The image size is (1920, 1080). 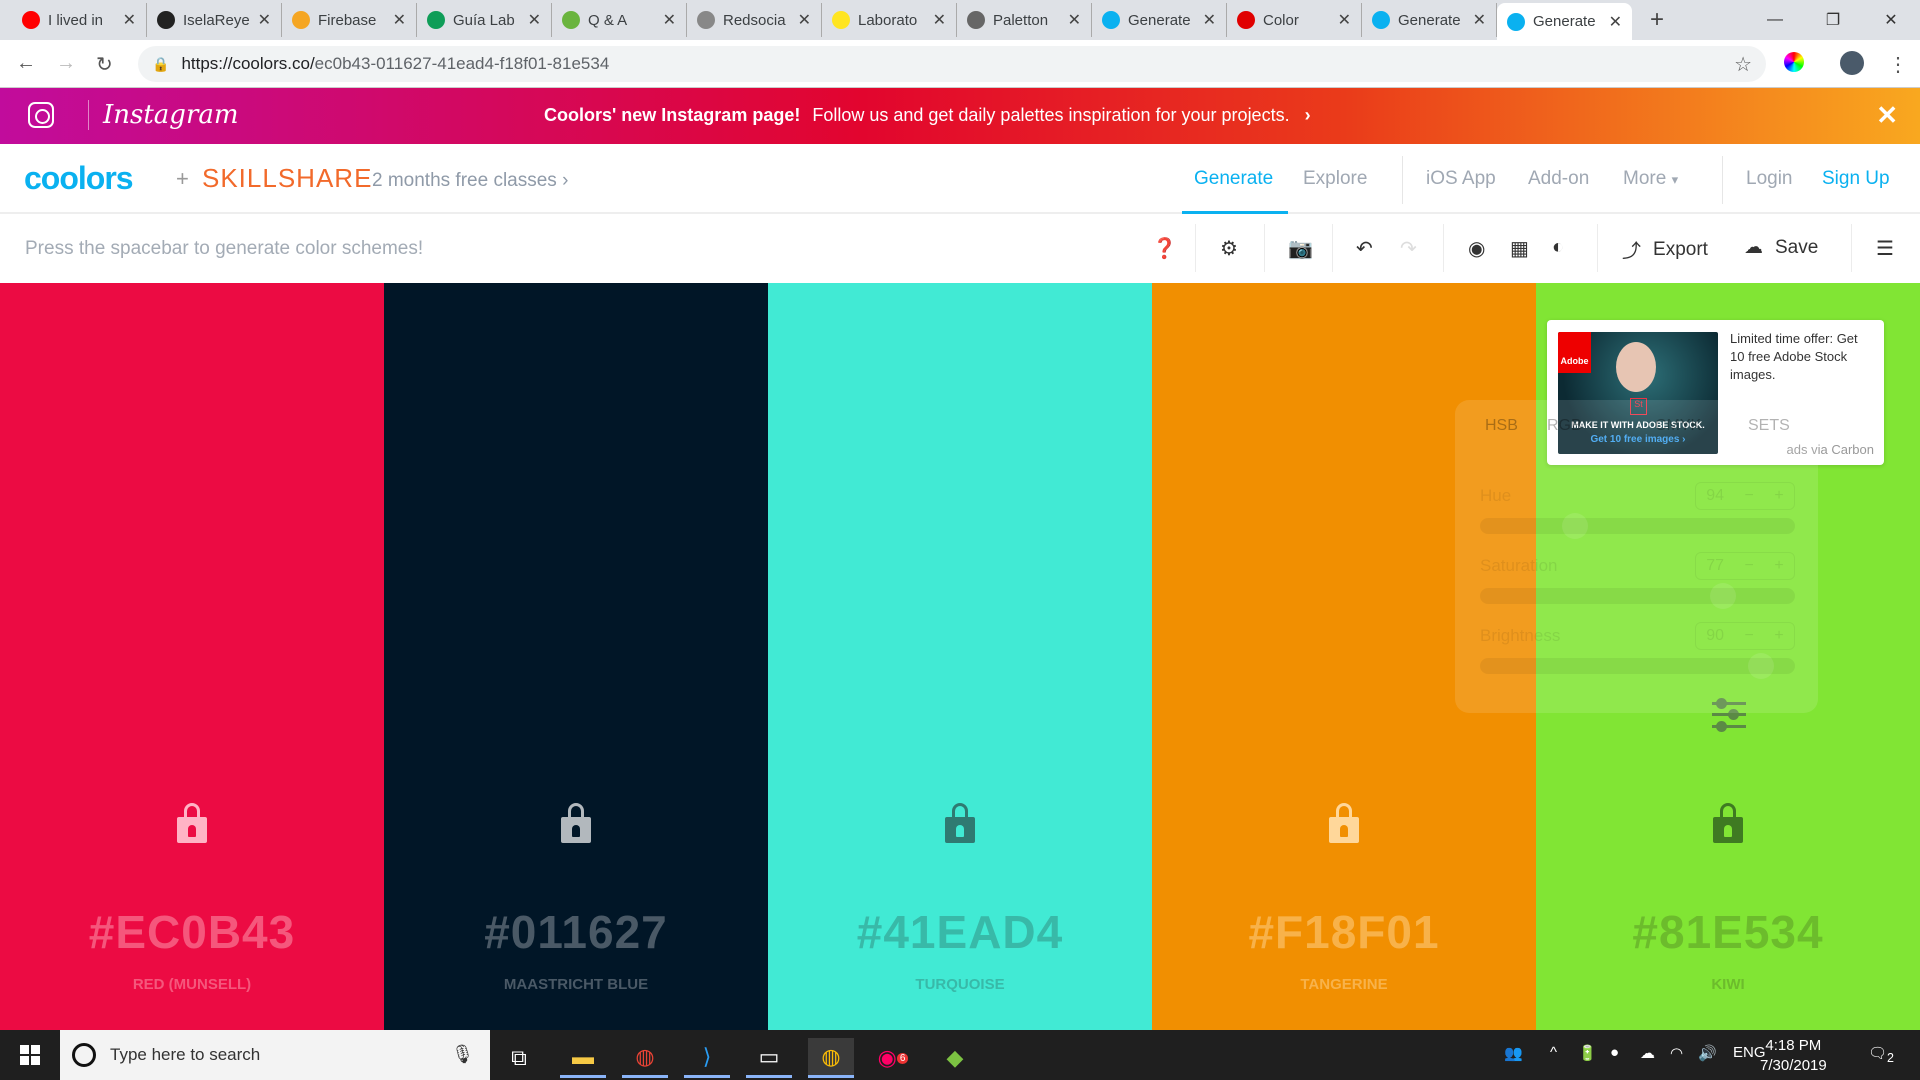 What do you see at coordinates (619, 20) in the screenshot?
I see `browser-tab: Q & A ✕` at bounding box center [619, 20].